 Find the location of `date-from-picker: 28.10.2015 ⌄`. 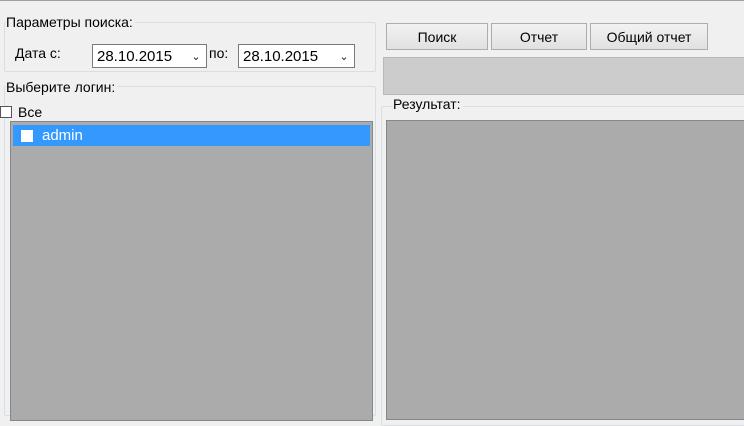

date-from-picker: 28.10.2015 ⌄ is located at coordinates (149, 56).